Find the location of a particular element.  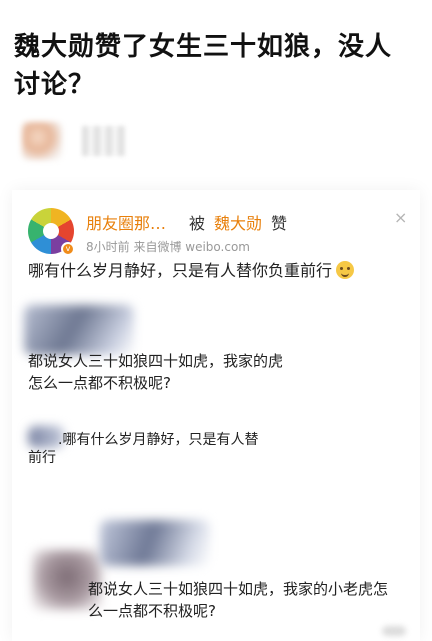

post-meta: 8小时前 来自微博 weibo.com is located at coordinates (168, 247).